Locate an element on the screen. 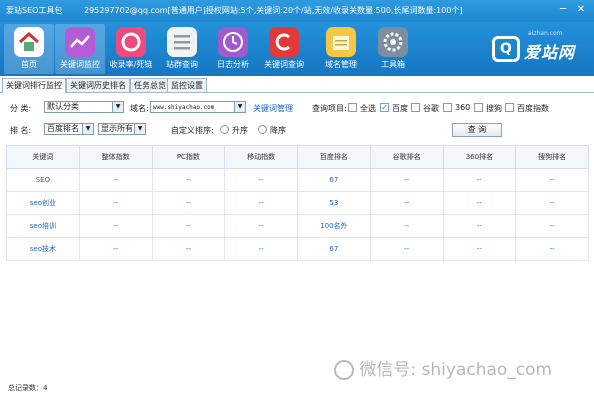  home-icon is located at coordinates (29, 42).